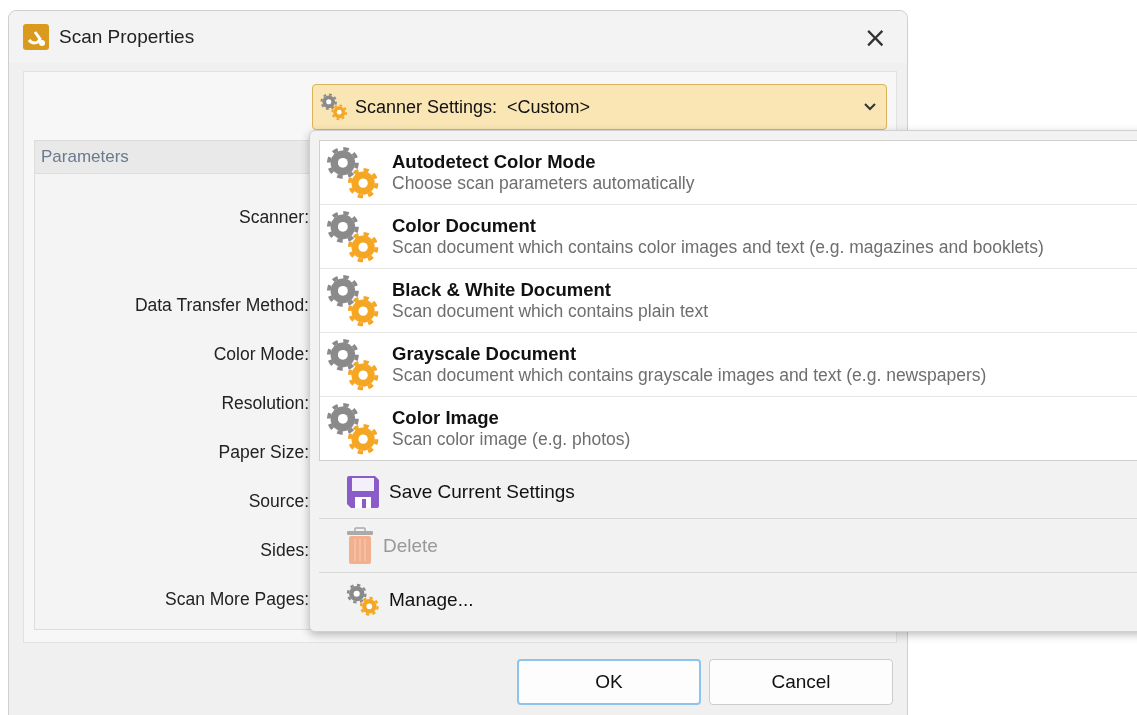 Image resolution: width=1137 pixels, height=715 pixels. Describe the element at coordinates (36, 37) in the screenshot. I see `app-icon` at that location.